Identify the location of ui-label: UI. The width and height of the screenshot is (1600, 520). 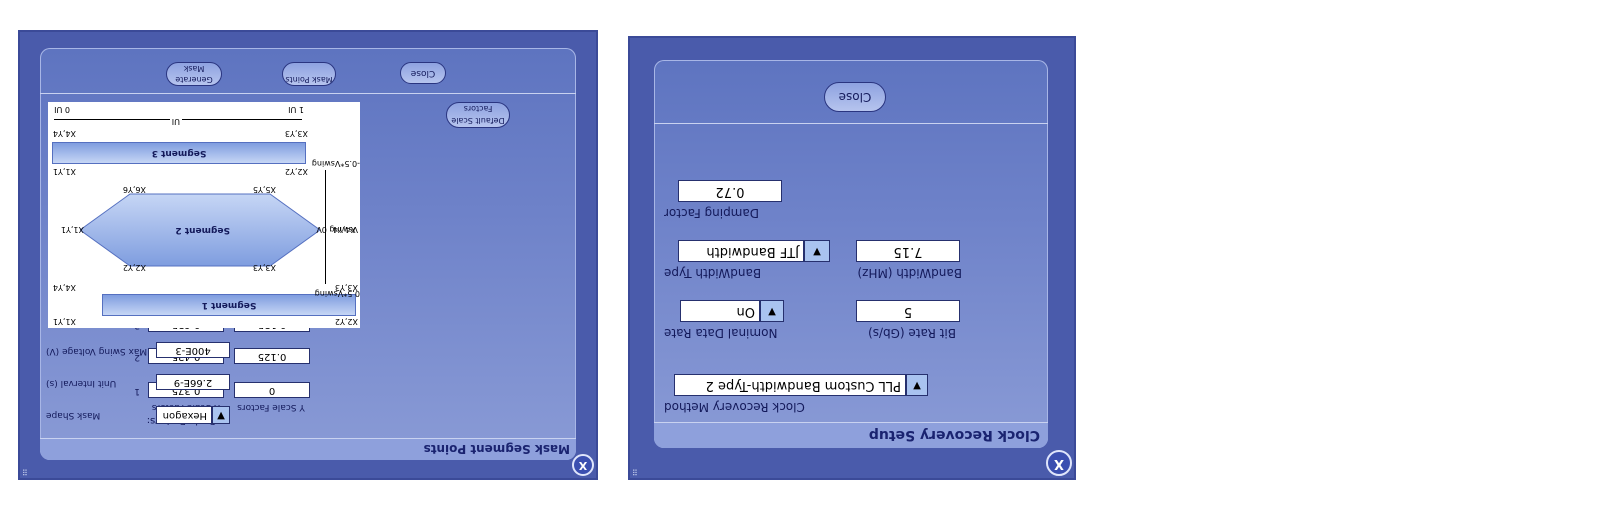
(175, 121).